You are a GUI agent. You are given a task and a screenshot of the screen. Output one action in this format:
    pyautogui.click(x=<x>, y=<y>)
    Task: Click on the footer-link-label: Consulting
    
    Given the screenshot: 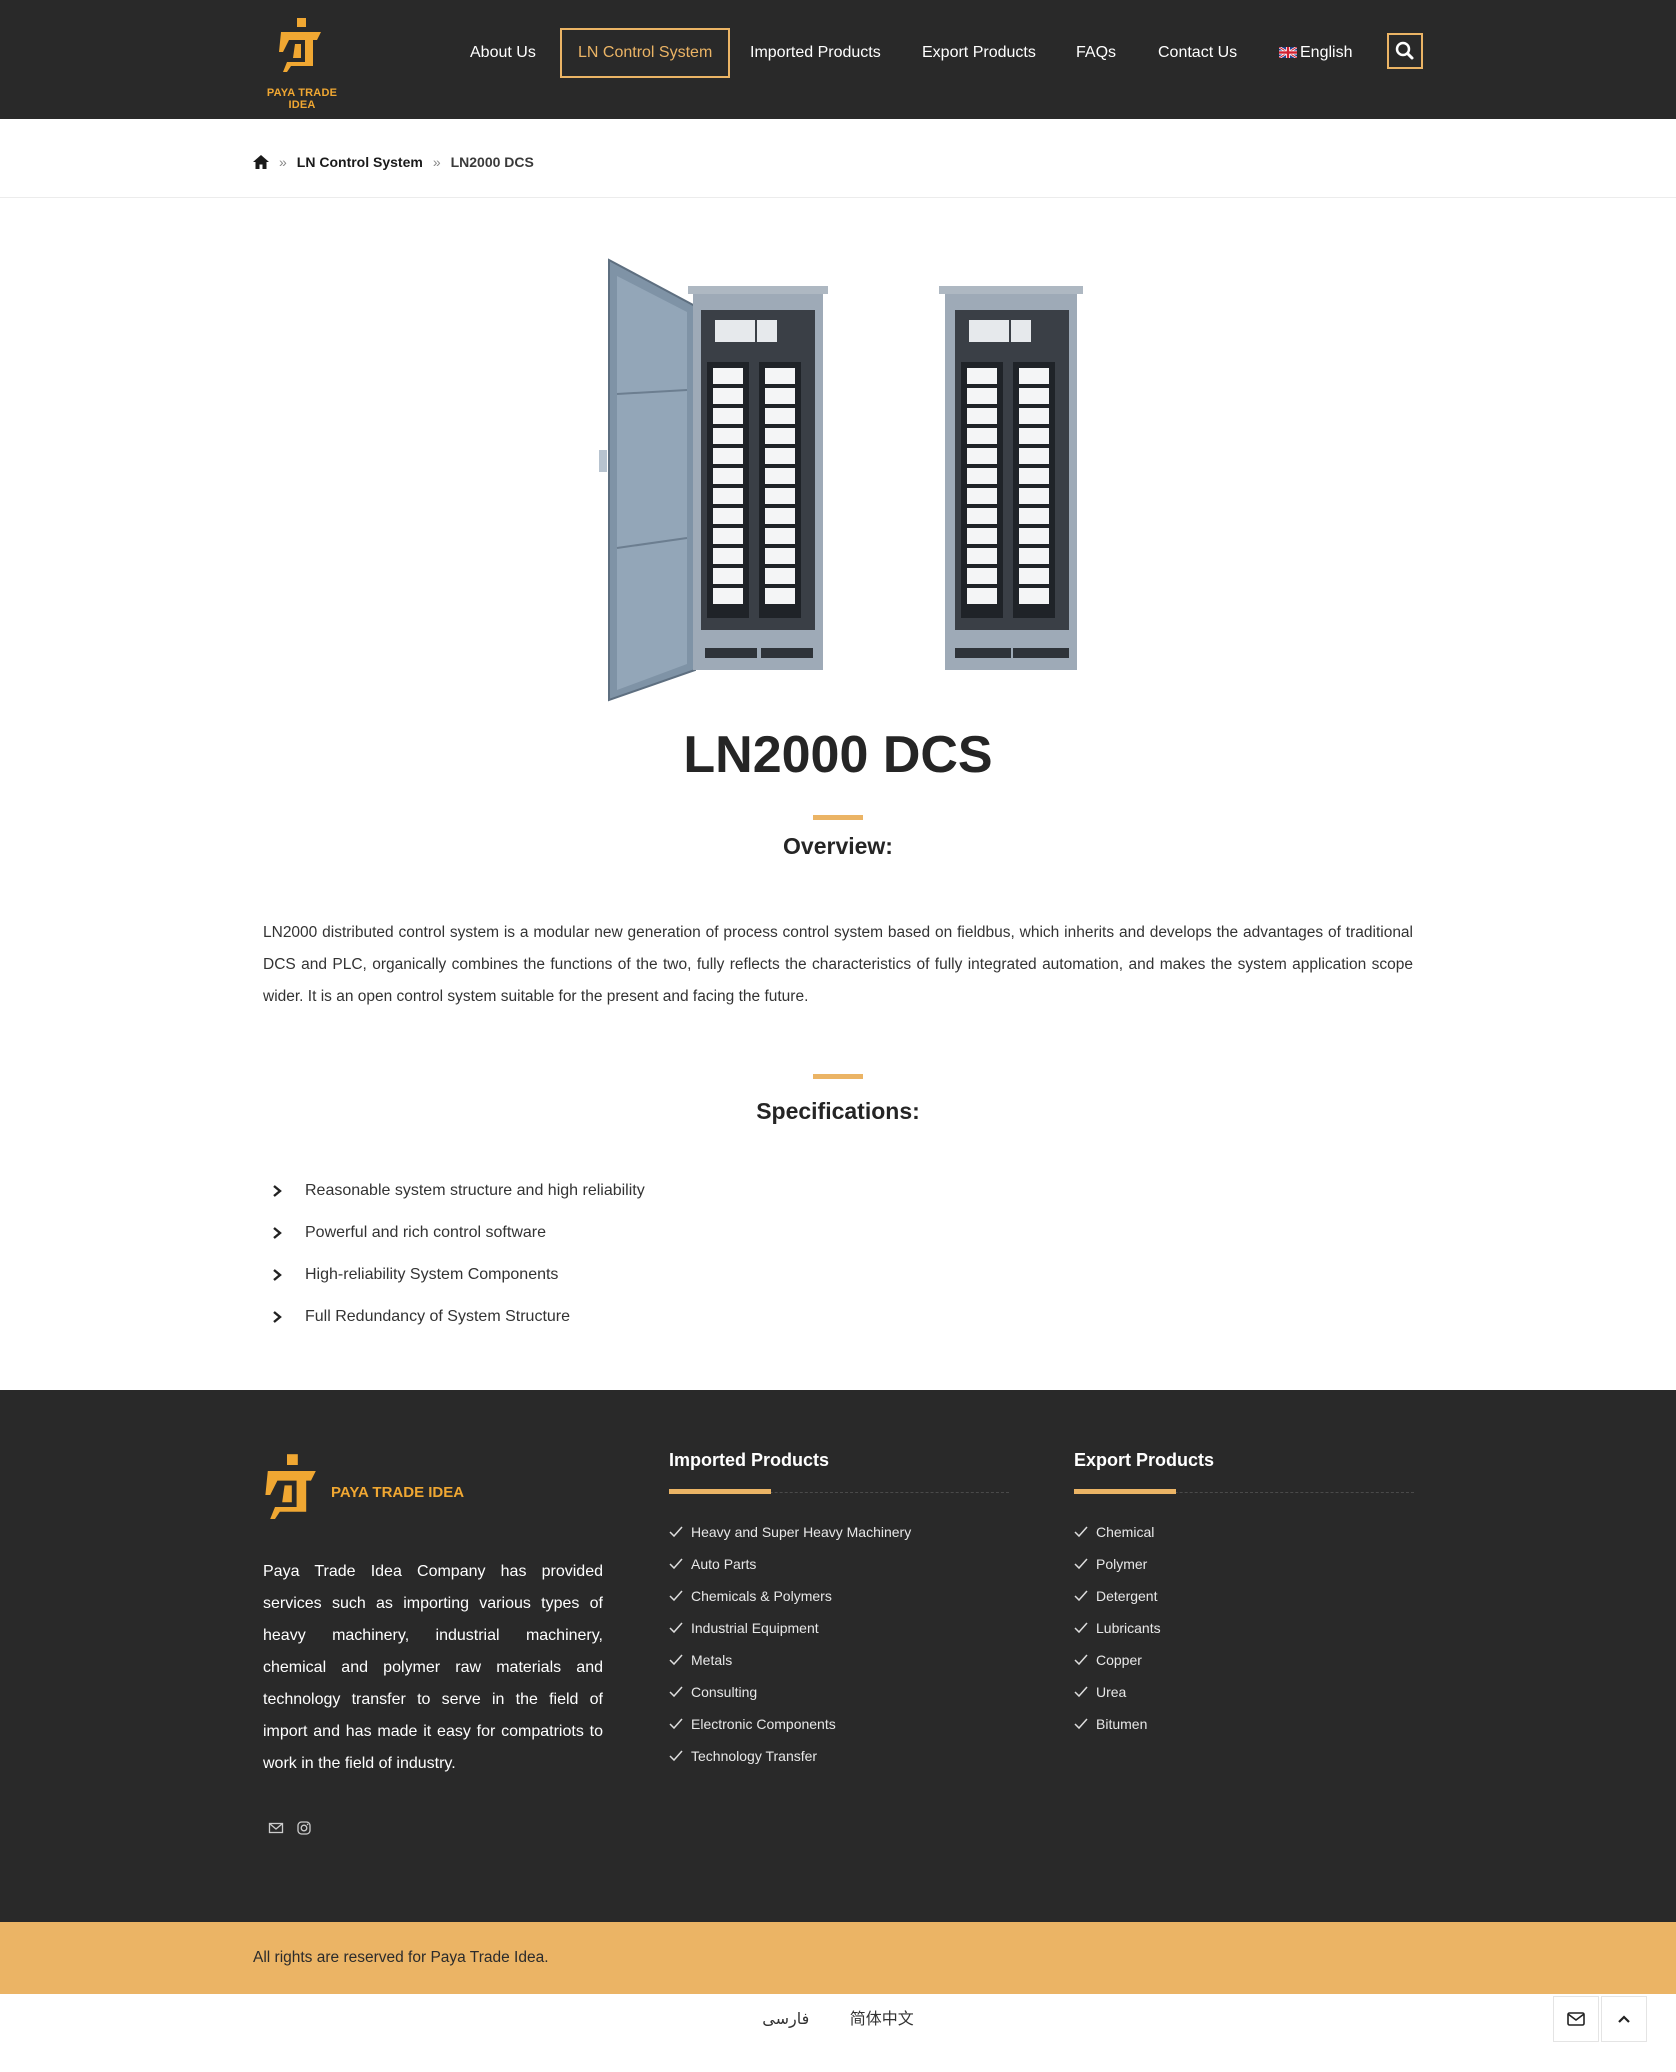 What is the action you would take?
    pyautogui.click(x=724, y=1692)
    